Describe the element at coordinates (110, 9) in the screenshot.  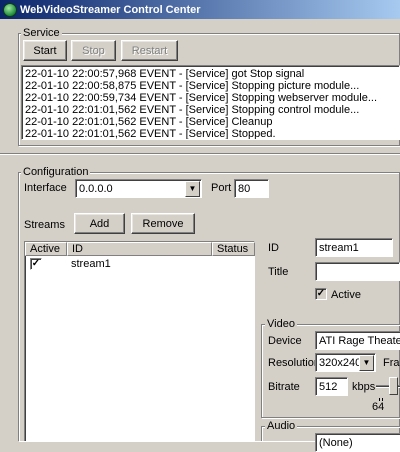
I see `window-title: WebVideoStreamer Control Center` at that location.